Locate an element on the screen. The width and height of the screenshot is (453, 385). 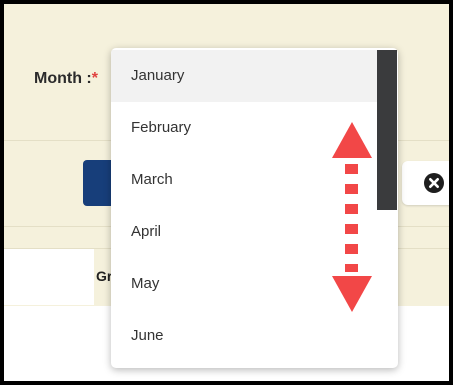
month-label-text: Month : is located at coordinates (63, 78).